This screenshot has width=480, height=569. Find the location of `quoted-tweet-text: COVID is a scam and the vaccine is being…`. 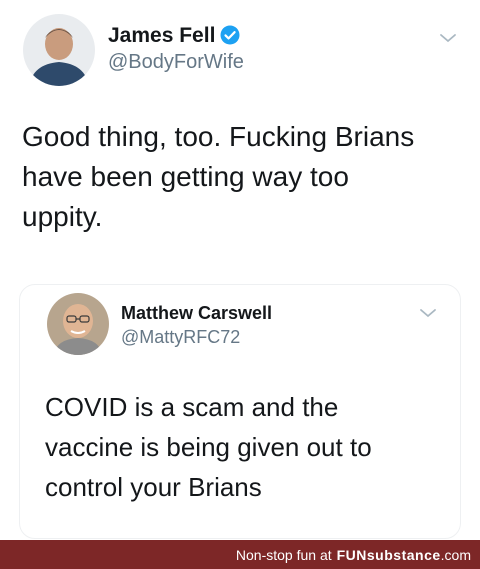

quoted-tweet-text: COVID is a scam and the vaccine is being… is located at coordinates (208, 447).